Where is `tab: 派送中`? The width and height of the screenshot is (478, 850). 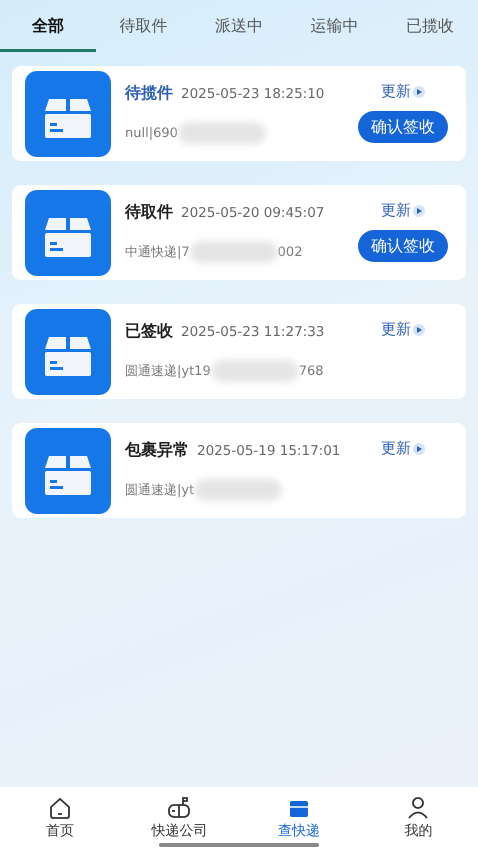 tab: 派送中 is located at coordinates (239, 26).